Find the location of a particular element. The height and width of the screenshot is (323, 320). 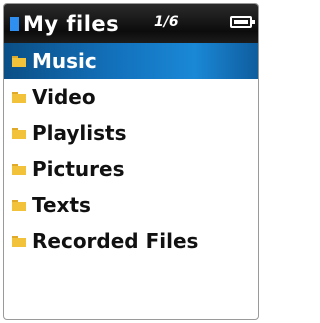

list-item-video: Video is located at coordinates (131, 97).